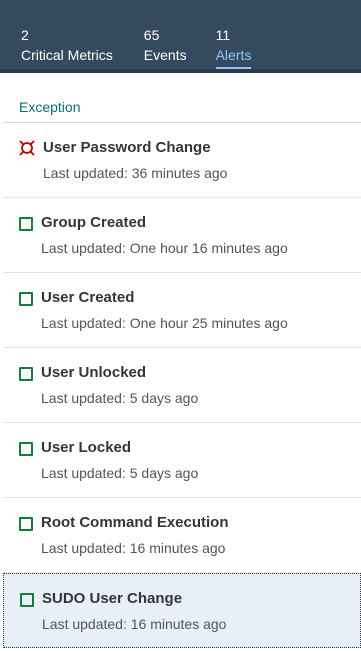 Image resolution: width=361 pixels, height=651 pixels. Describe the element at coordinates (127, 147) in the screenshot. I see `item-title: User Password Change` at that location.